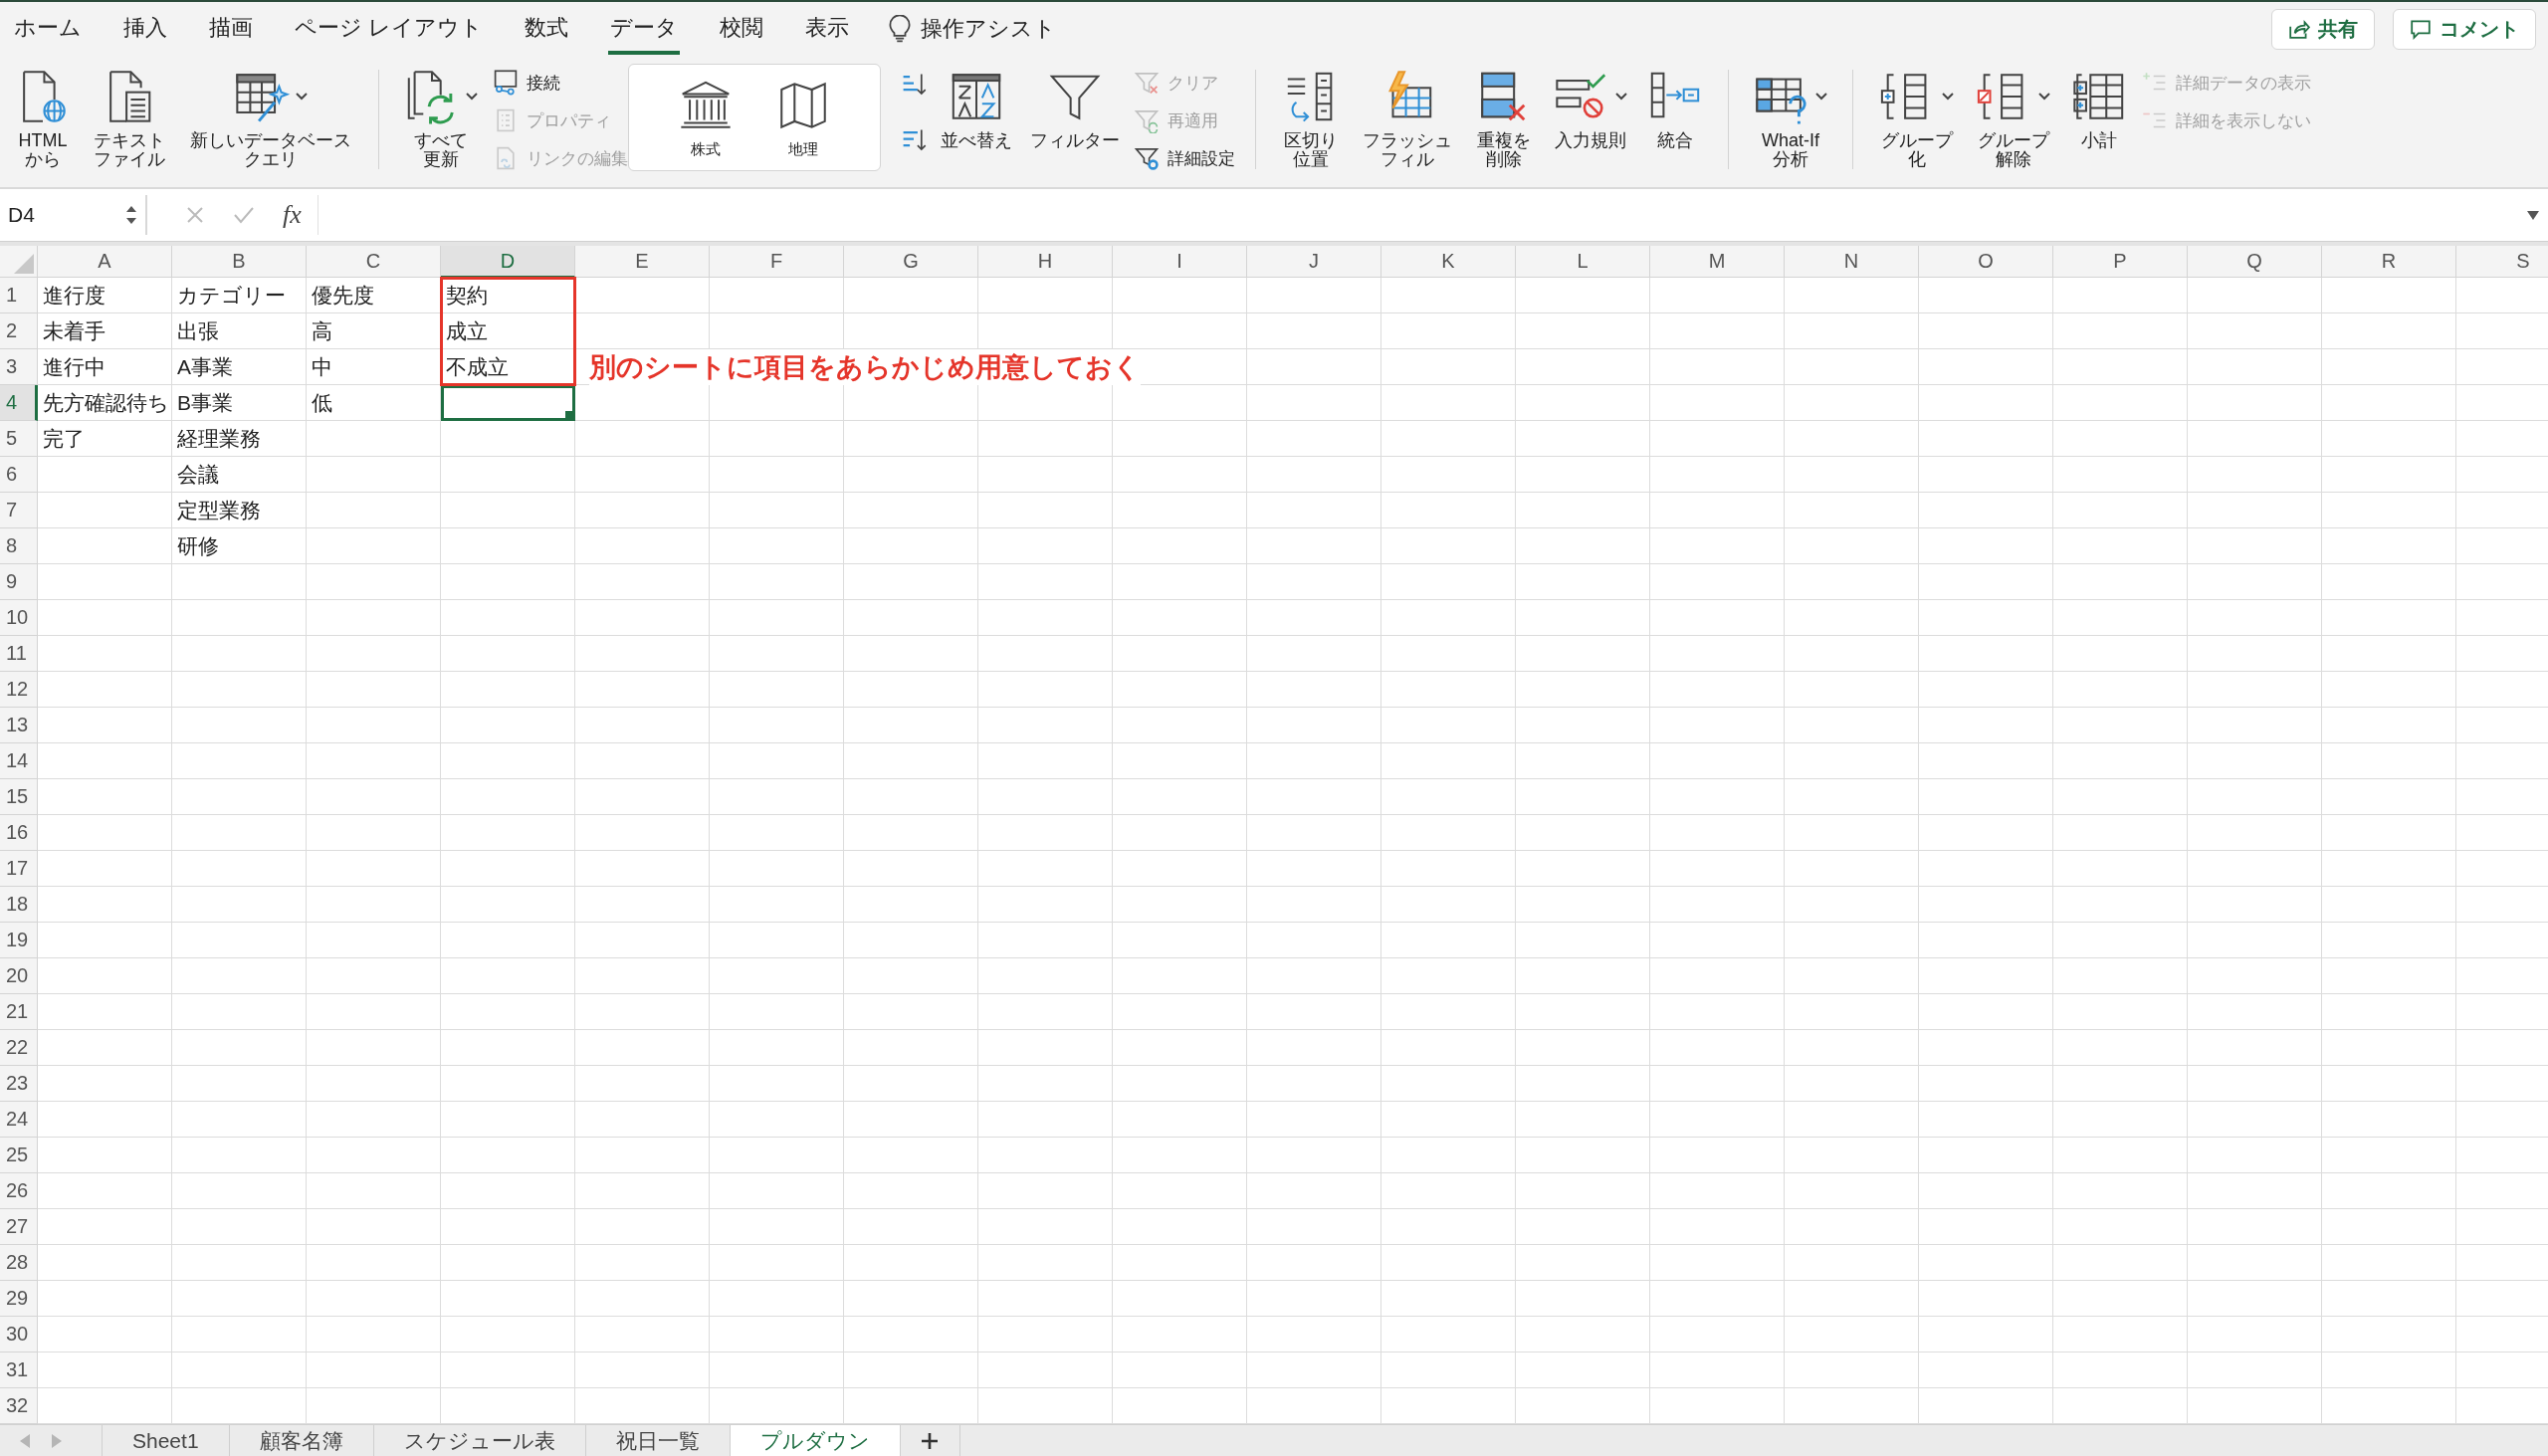  I want to click on row-header: 5, so click(19, 439).